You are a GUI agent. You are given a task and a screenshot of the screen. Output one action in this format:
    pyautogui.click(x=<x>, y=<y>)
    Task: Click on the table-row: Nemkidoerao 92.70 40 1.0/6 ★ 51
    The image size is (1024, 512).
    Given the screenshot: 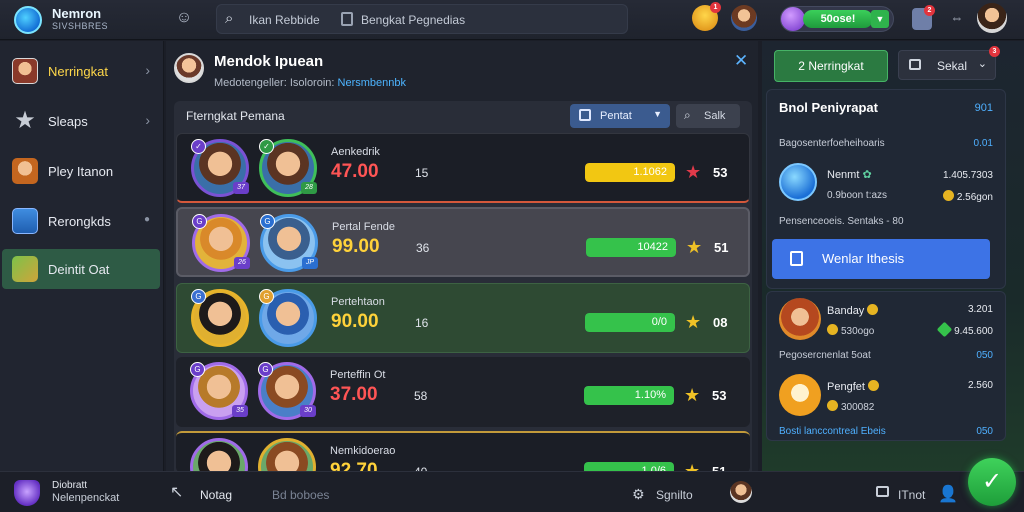 What is the action you would take?
    pyautogui.click(x=463, y=452)
    